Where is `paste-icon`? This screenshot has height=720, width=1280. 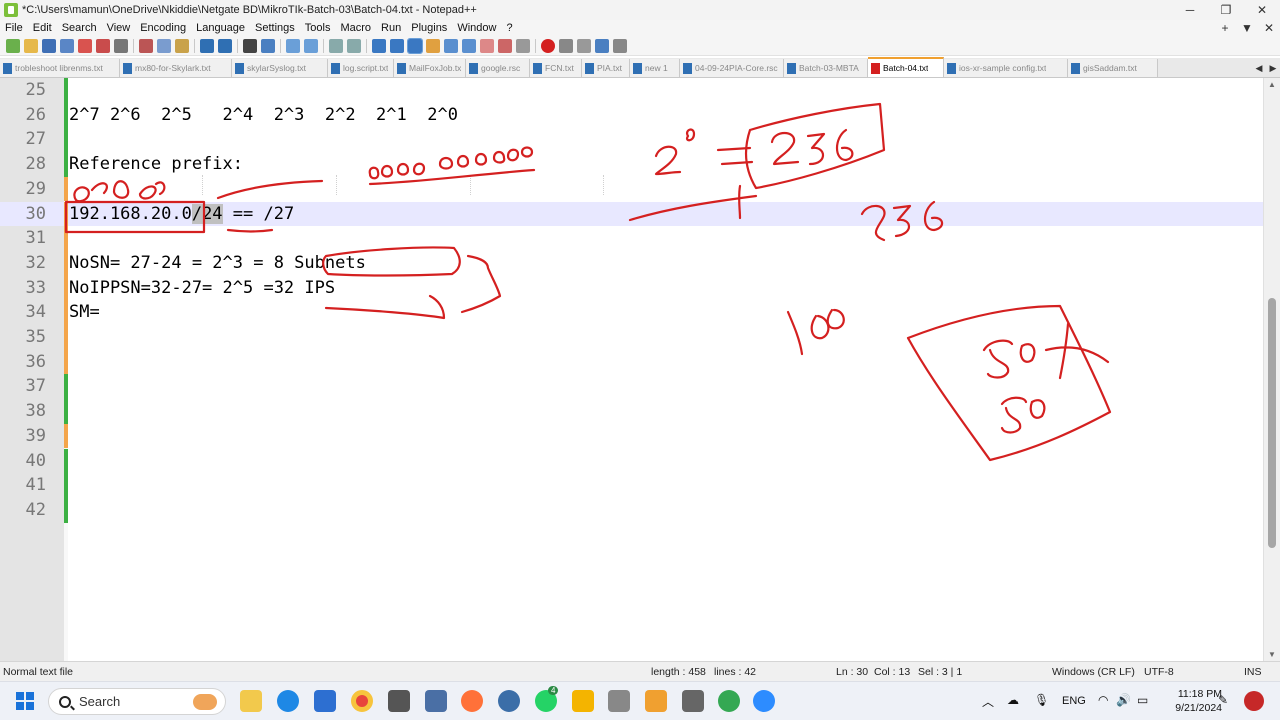 paste-icon is located at coordinates (182, 45).